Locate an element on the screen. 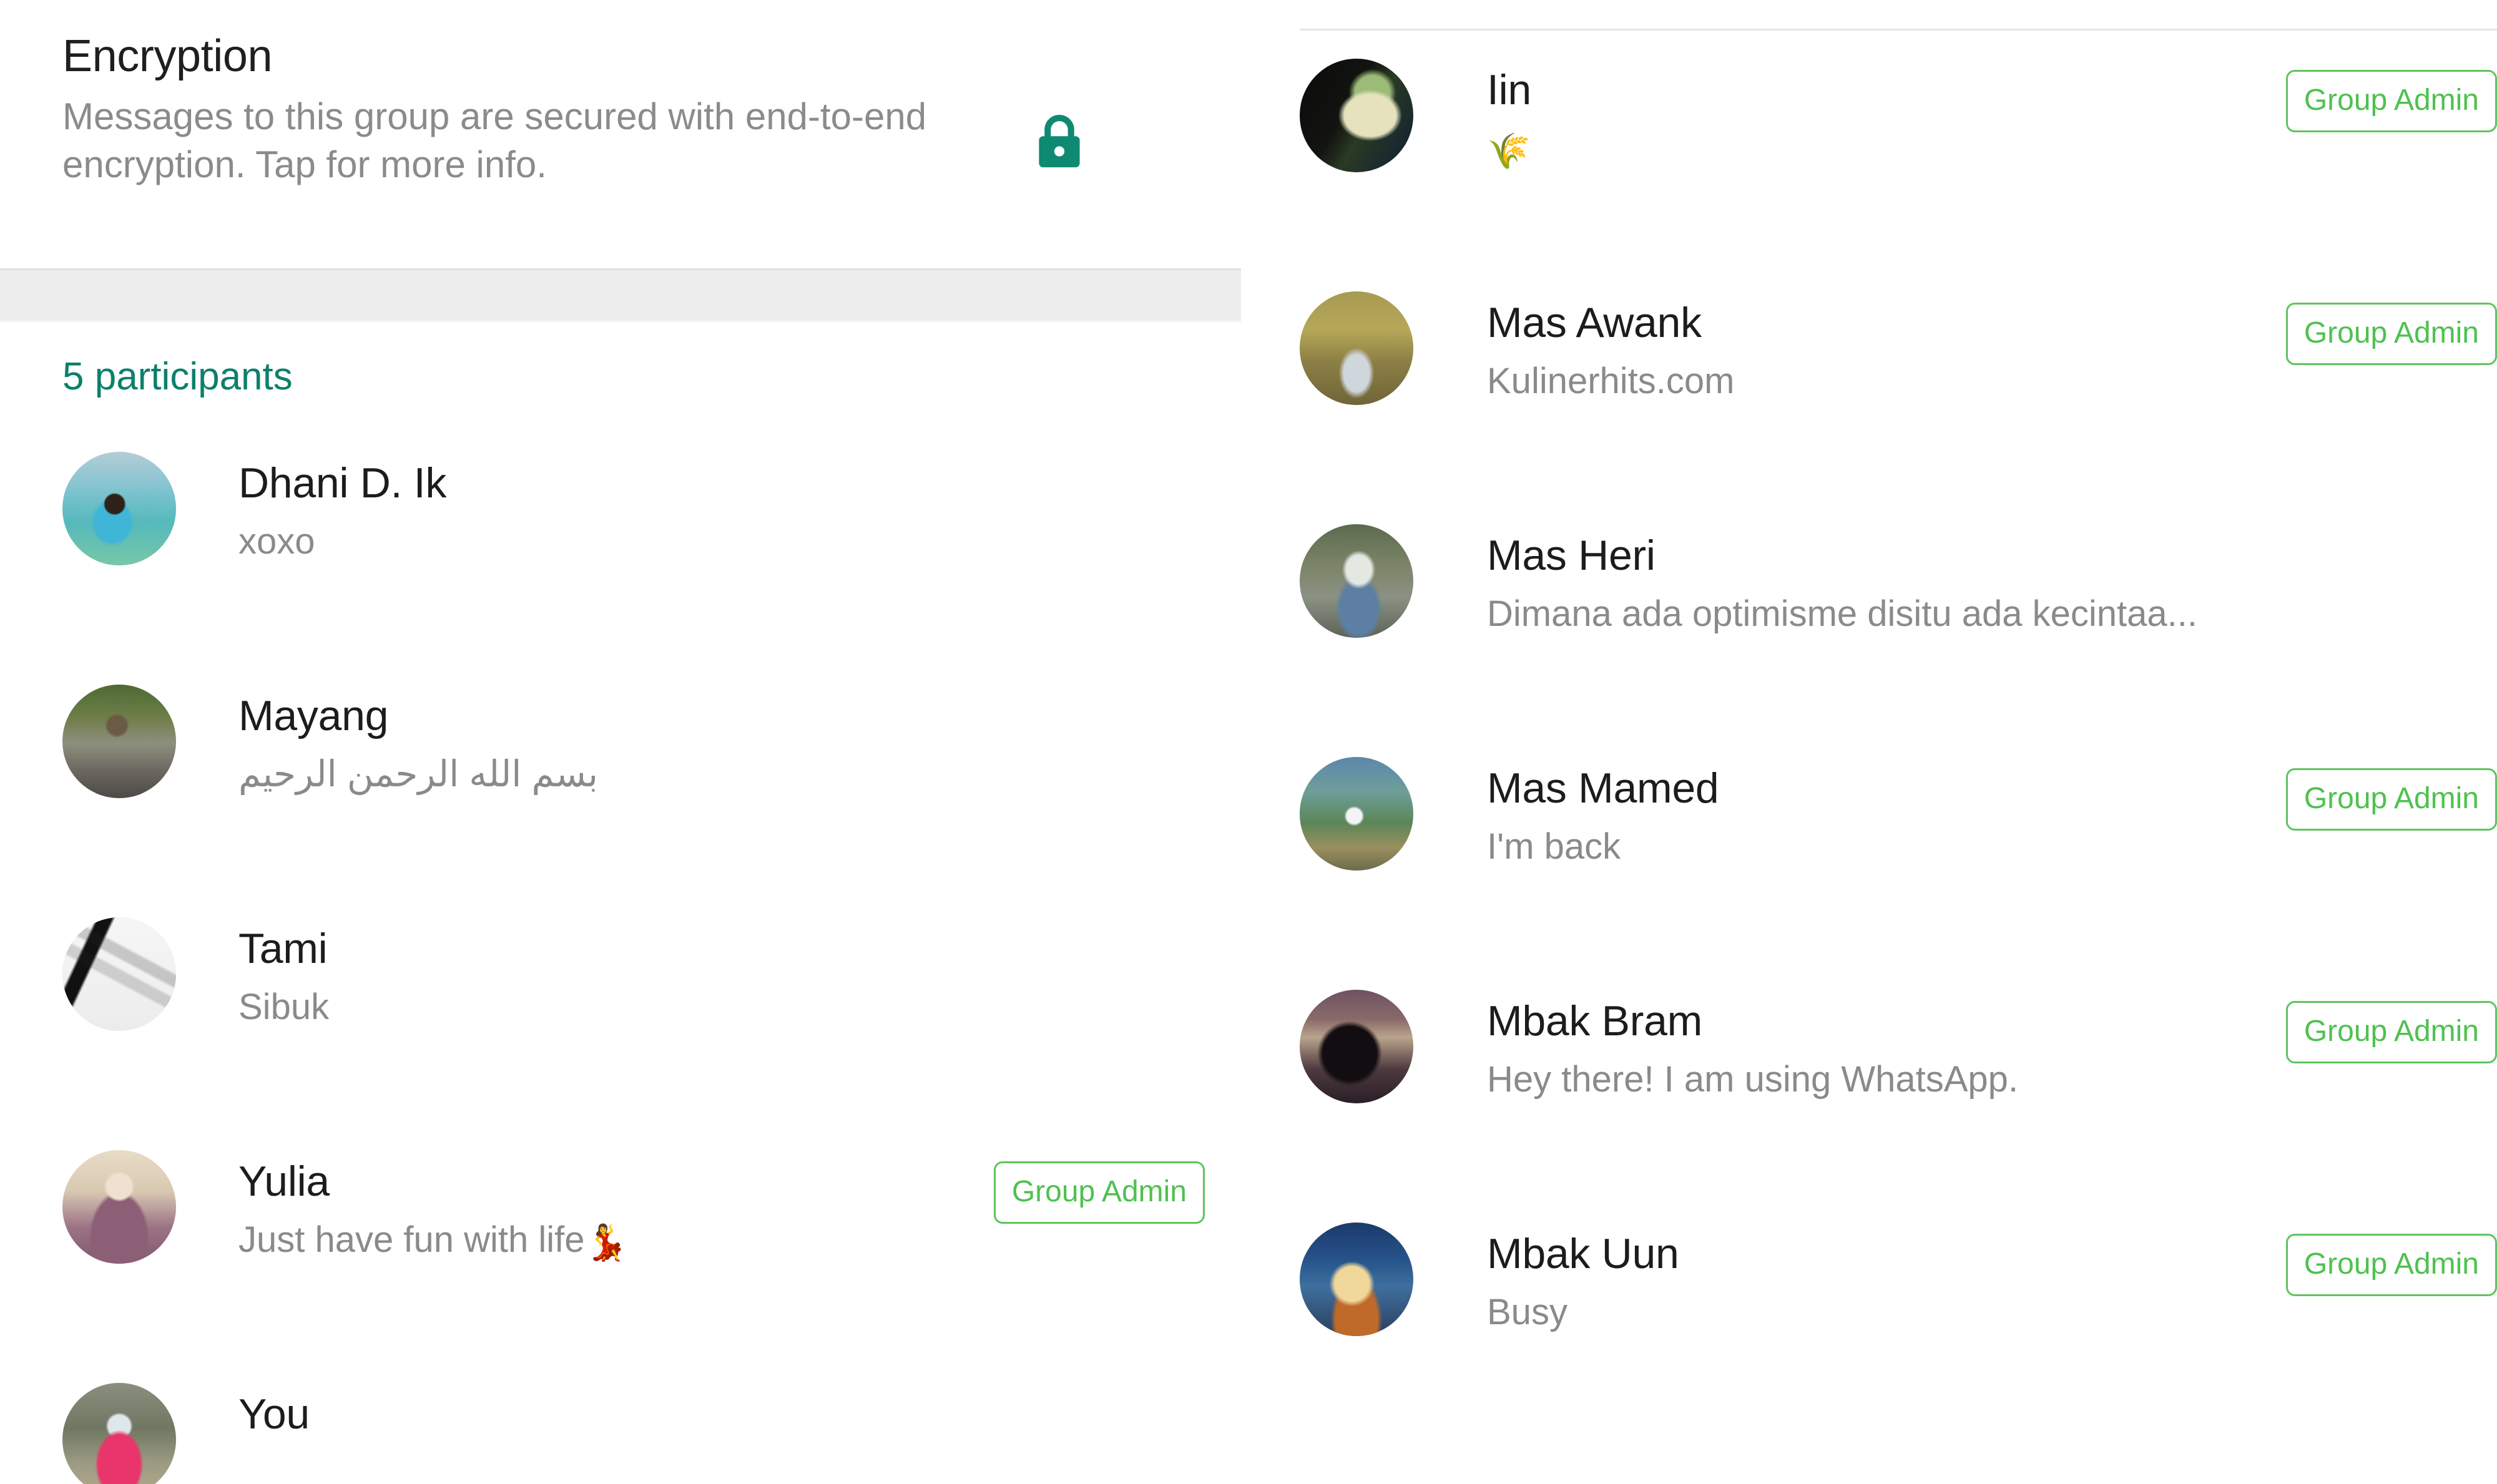 The height and width of the screenshot is (1484, 2497). list-item: Dhani D. Ik xoxo Group Admin is located at coordinates (621, 564).